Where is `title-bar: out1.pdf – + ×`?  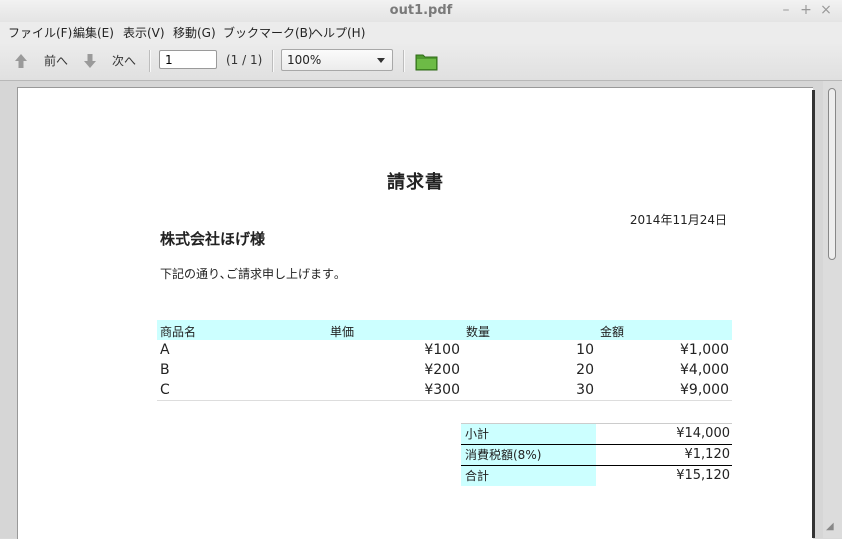
title-bar: out1.pdf – + × is located at coordinates (421, 11).